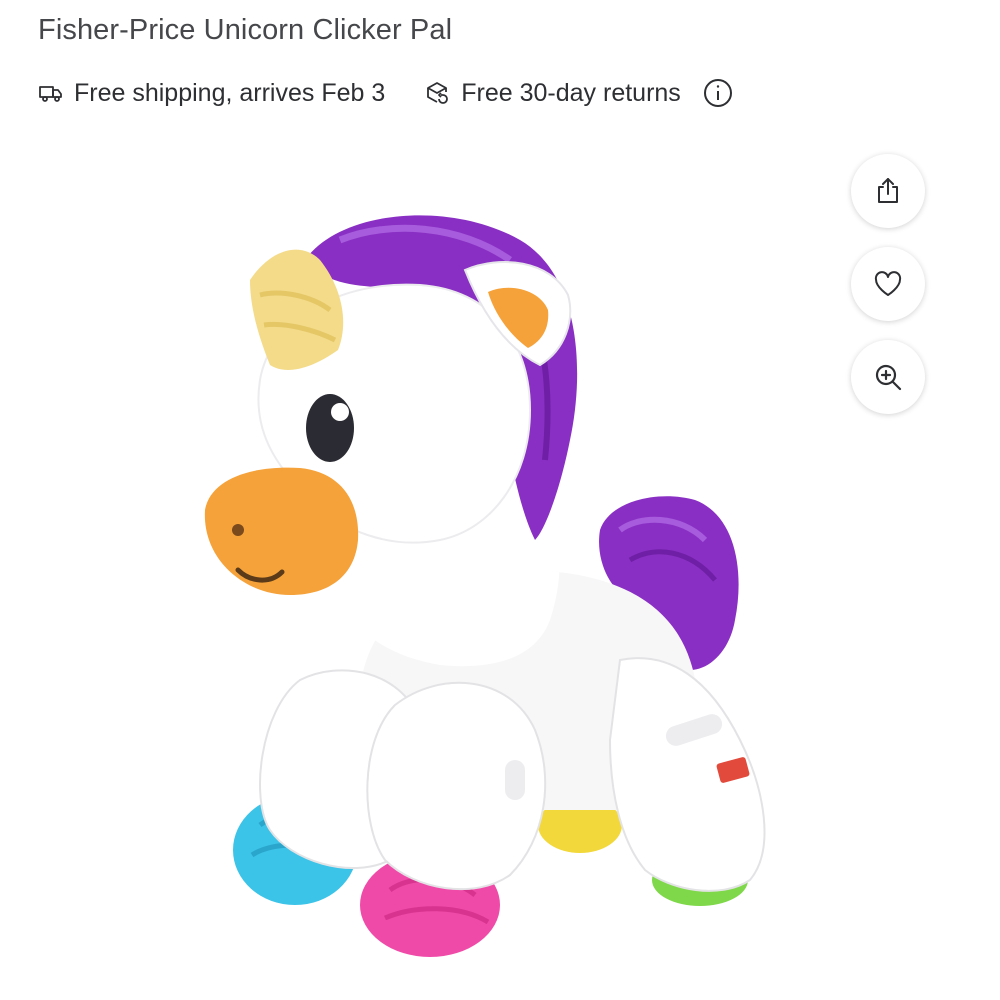  I want to click on favorite-button, so click(888, 284).